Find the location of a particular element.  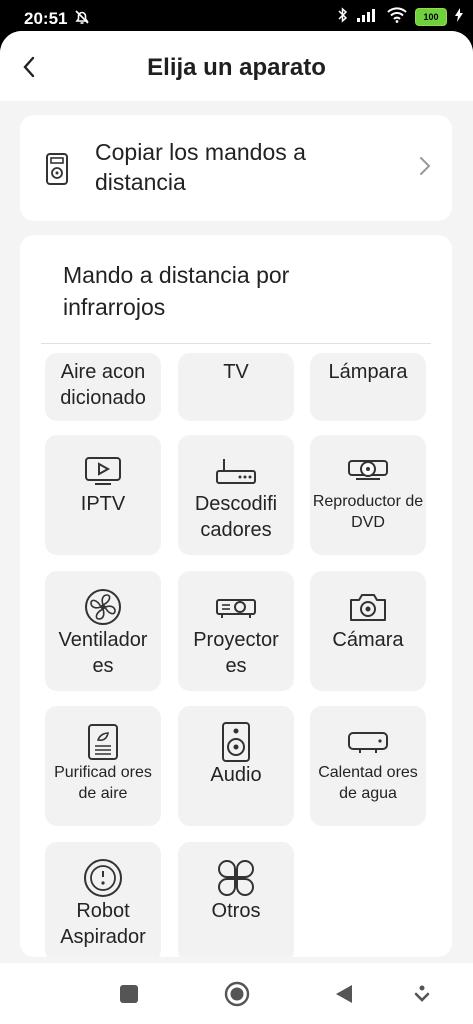

device-label: Descodifi cadores is located at coordinates (236, 517).